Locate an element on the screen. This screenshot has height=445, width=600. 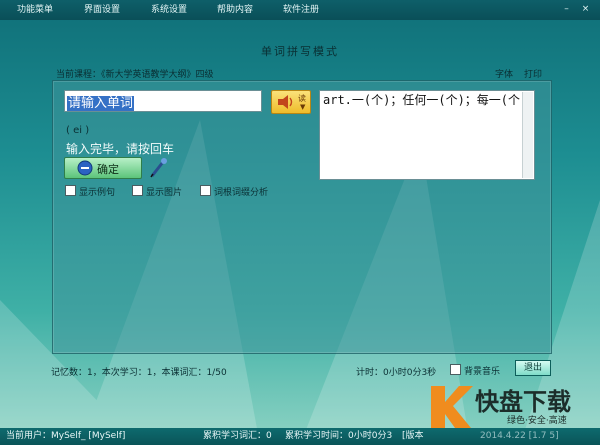
speaker-icon is located at coordinates (285, 102).